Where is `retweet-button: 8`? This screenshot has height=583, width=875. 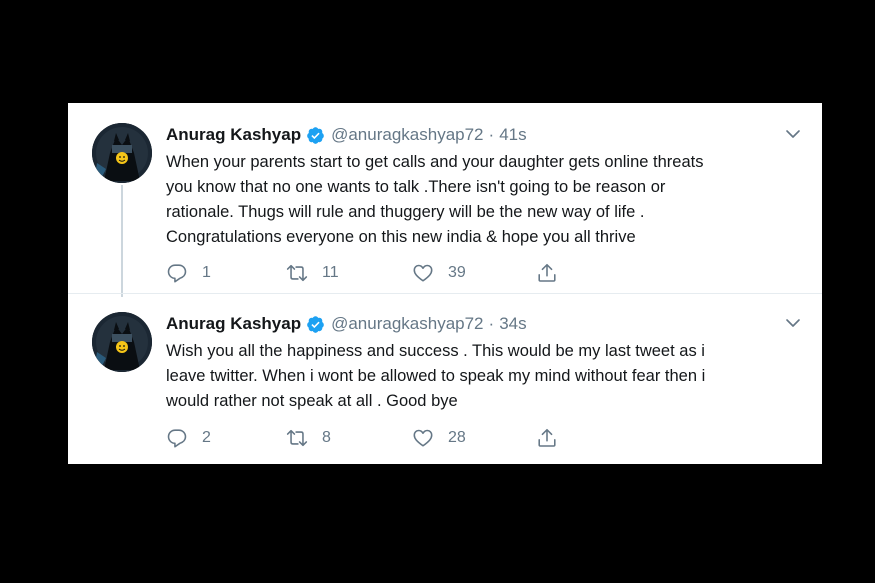 retweet-button: 8 is located at coordinates (308, 438).